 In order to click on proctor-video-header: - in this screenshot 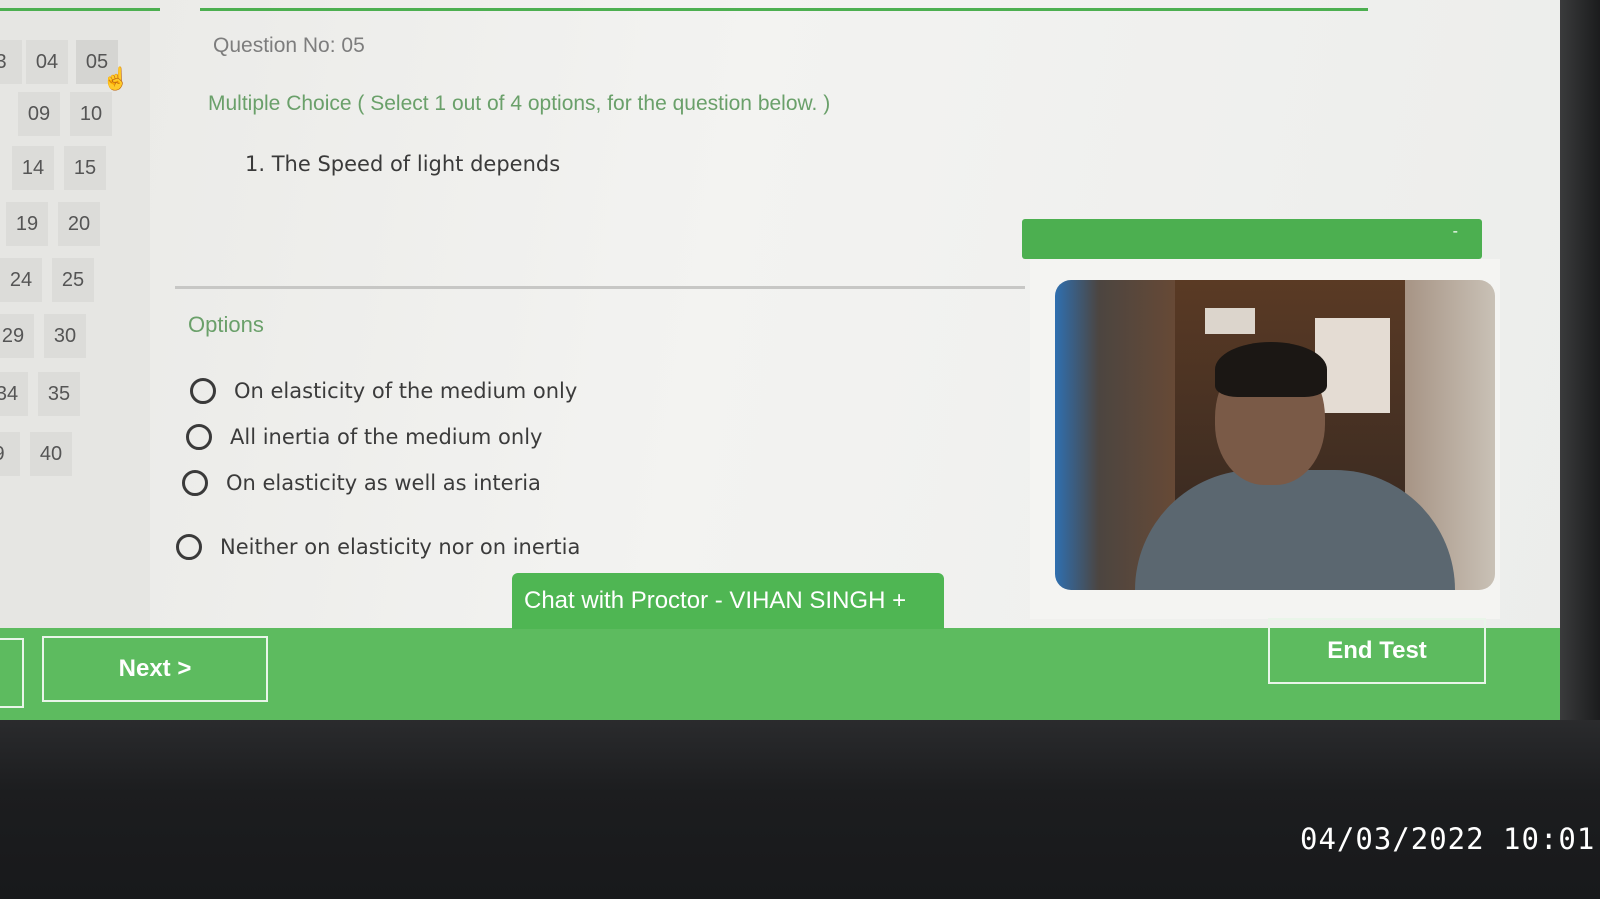, I will do `click(1252, 239)`.